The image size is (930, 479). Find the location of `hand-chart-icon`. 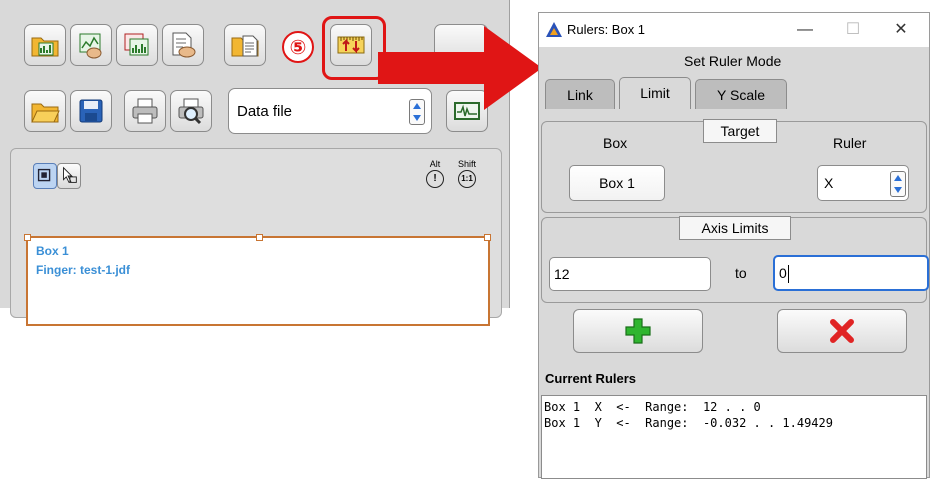

hand-chart-icon is located at coordinates (90, 46).